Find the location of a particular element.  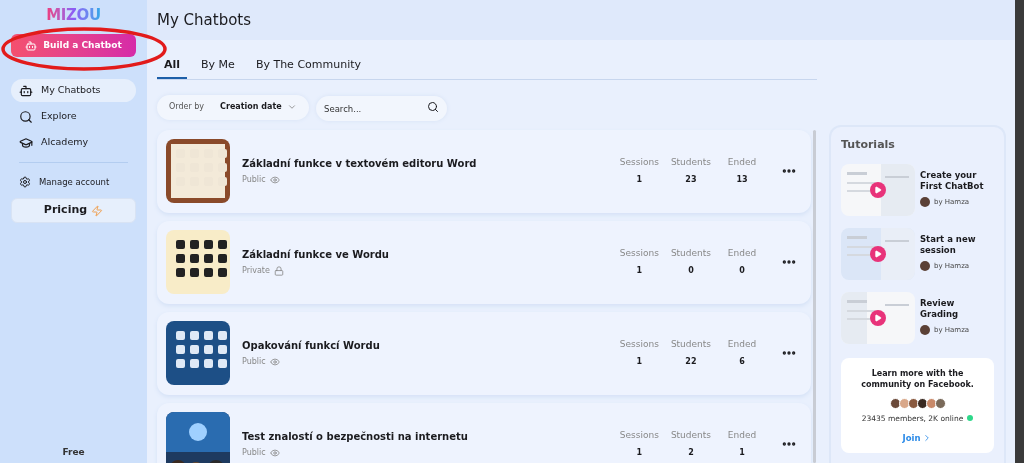

stat-value: 23 is located at coordinates (691, 179).